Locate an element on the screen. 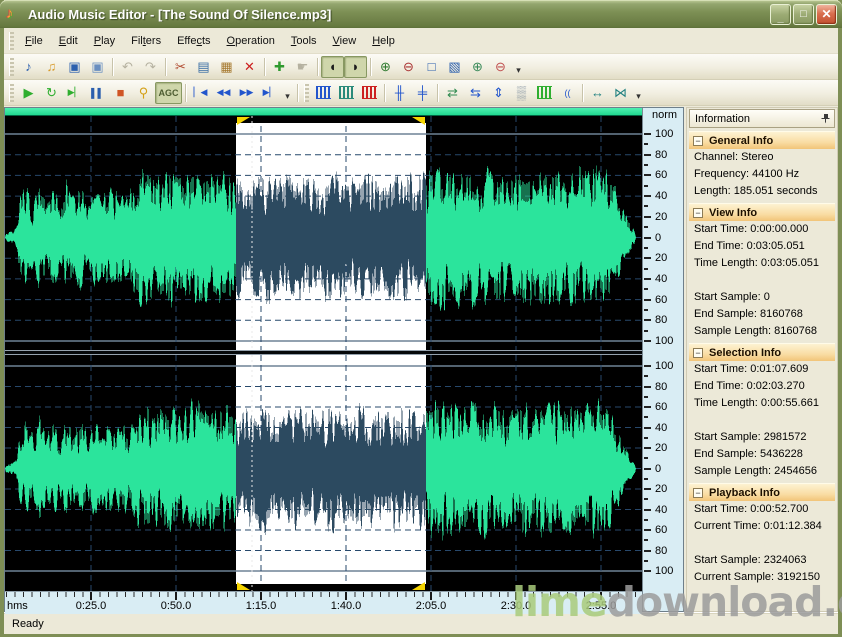 The image size is (842, 637). center-wave-button: ⇕ is located at coordinates (498, 93).